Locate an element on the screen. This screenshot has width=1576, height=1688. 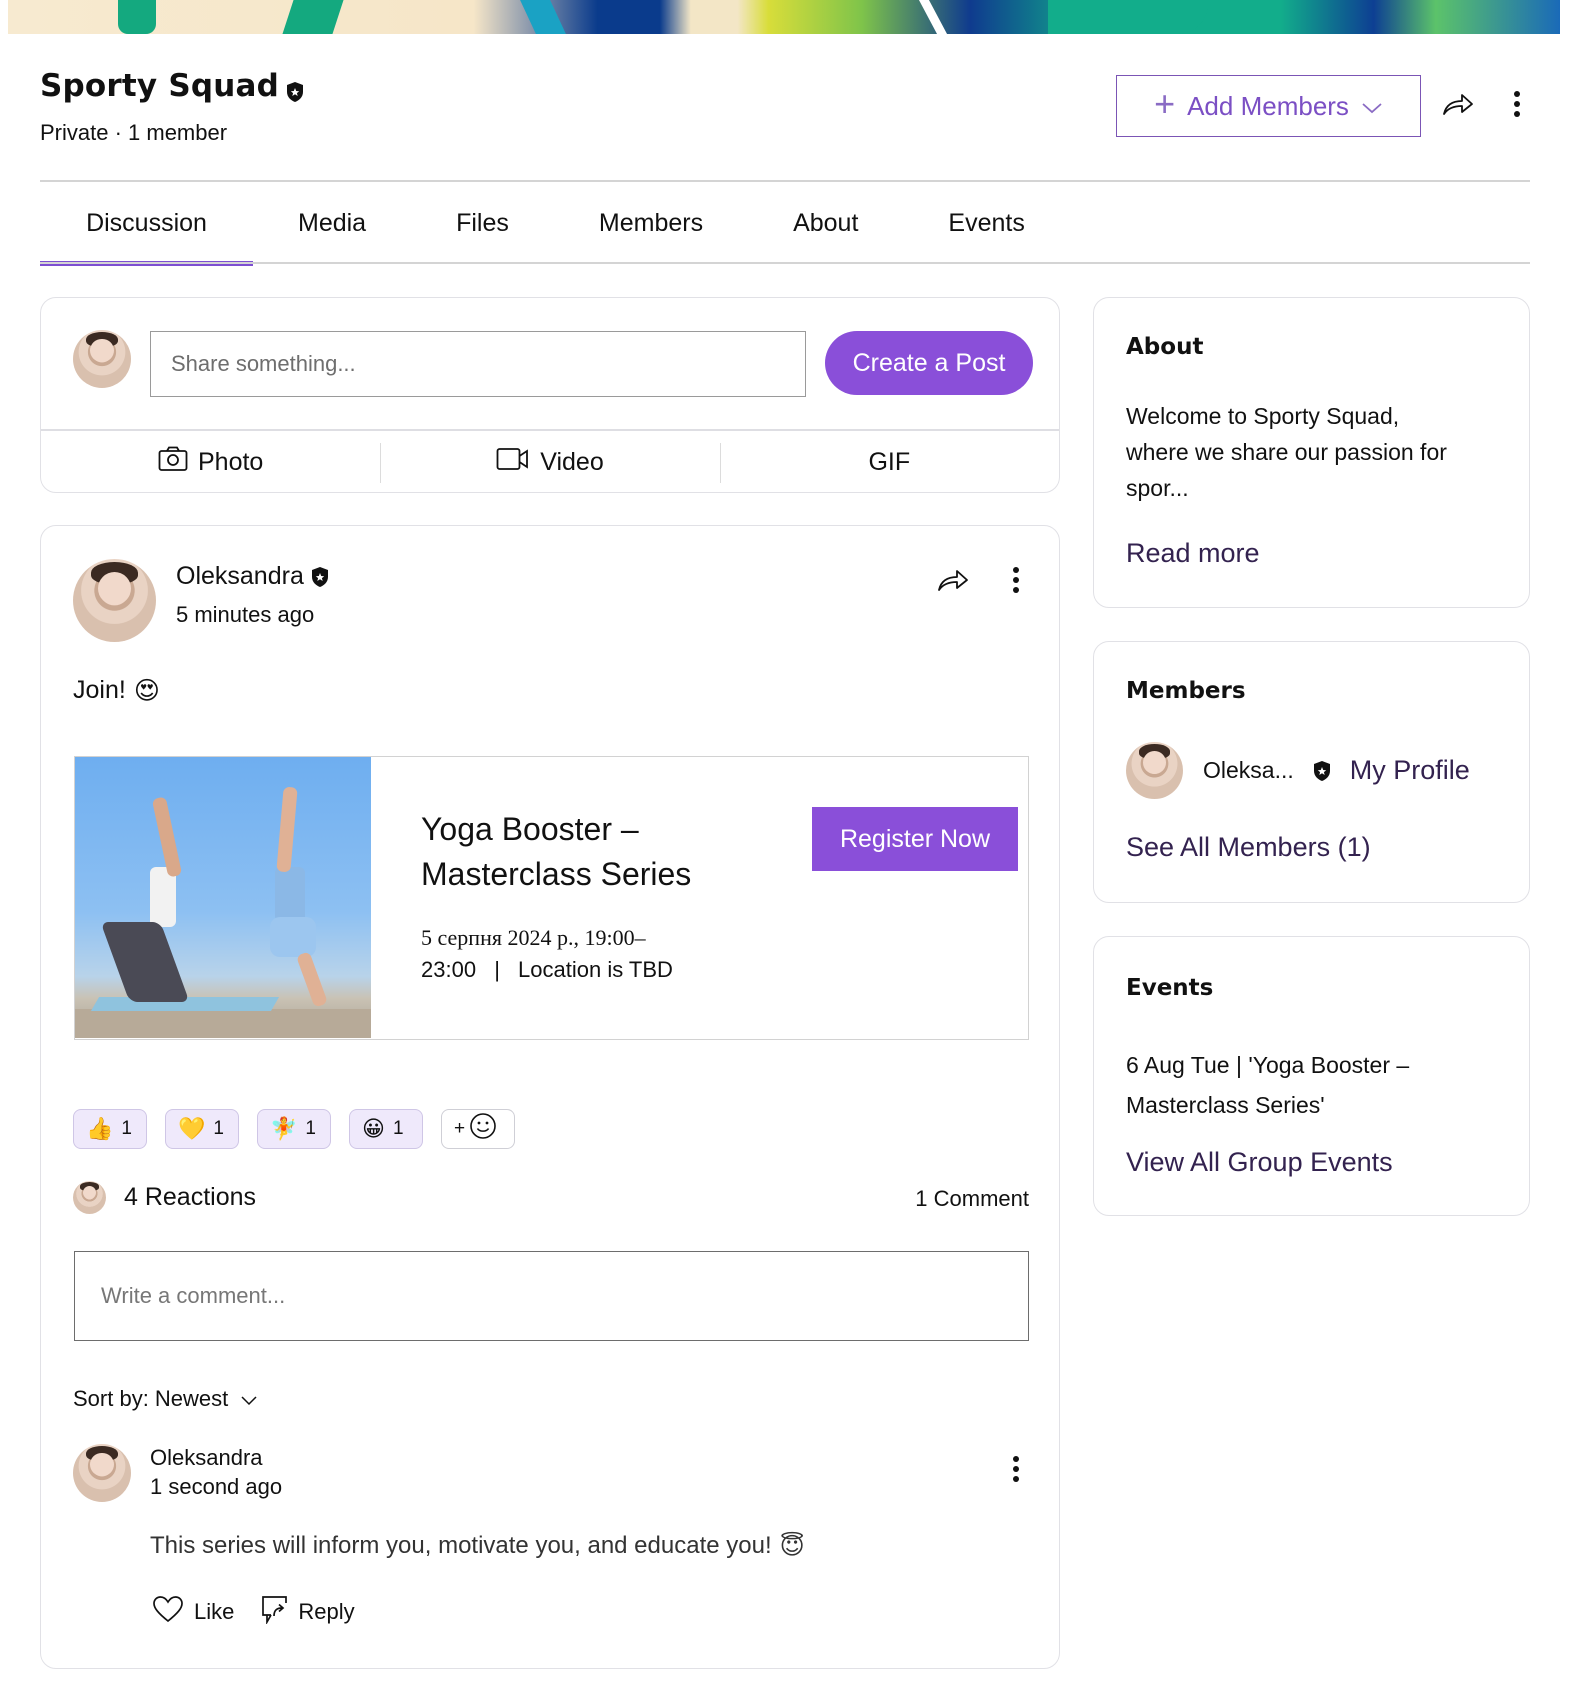
event-line: 6 Aug Tue | 'Yoga Booster – is located at coordinates (1268, 1065).